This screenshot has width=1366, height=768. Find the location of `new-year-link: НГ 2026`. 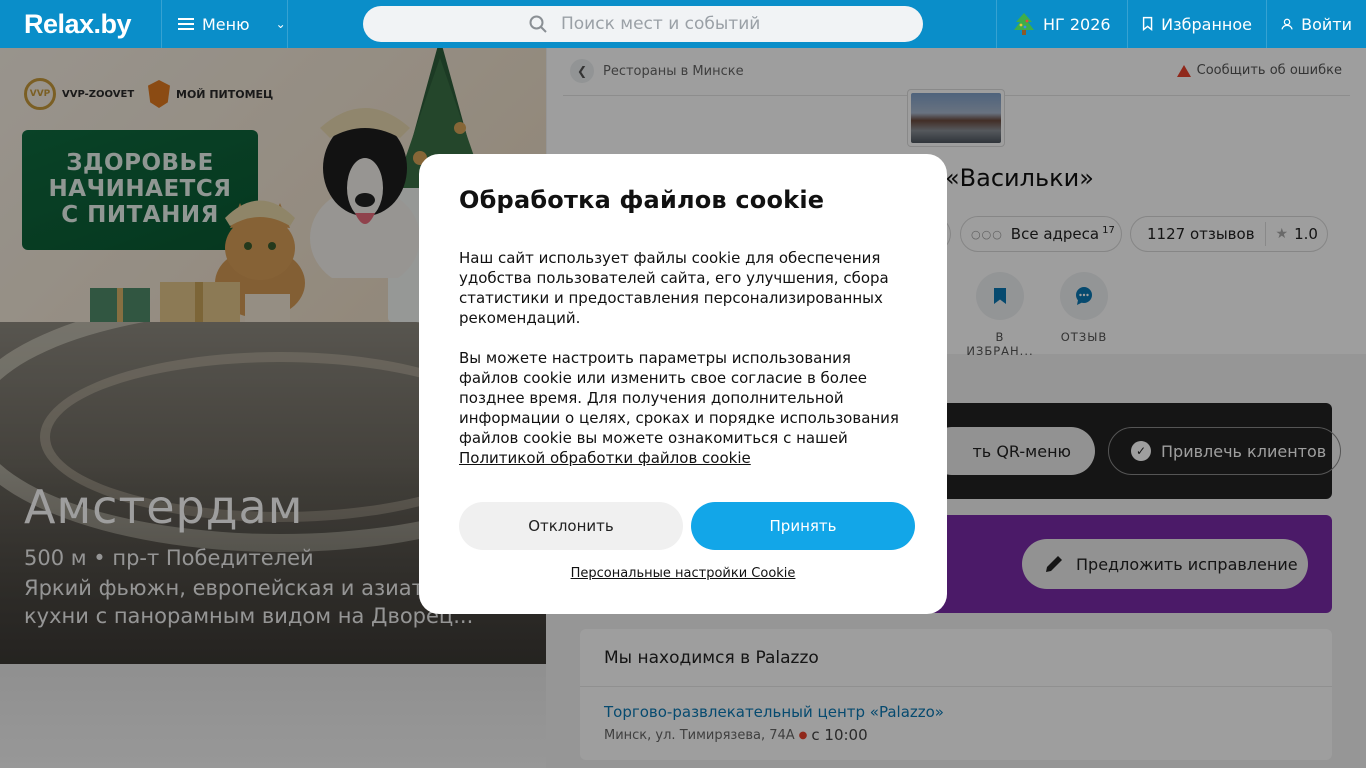

new-year-link: НГ 2026 is located at coordinates (1061, 24).